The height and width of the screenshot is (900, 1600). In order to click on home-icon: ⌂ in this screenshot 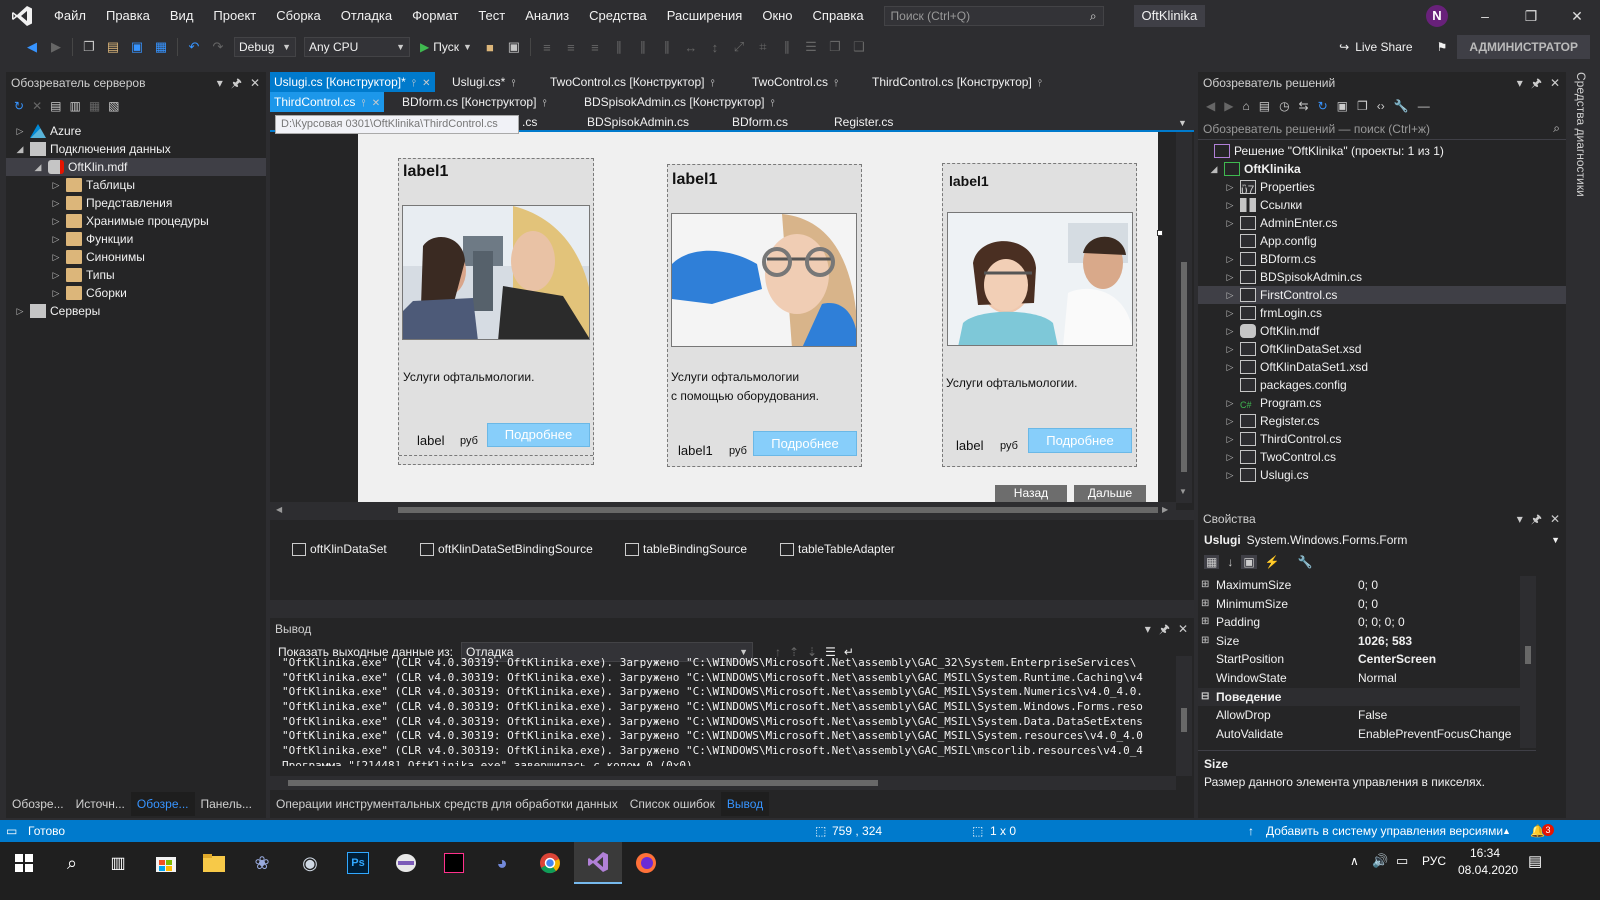, I will do `click(1245, 106)`.